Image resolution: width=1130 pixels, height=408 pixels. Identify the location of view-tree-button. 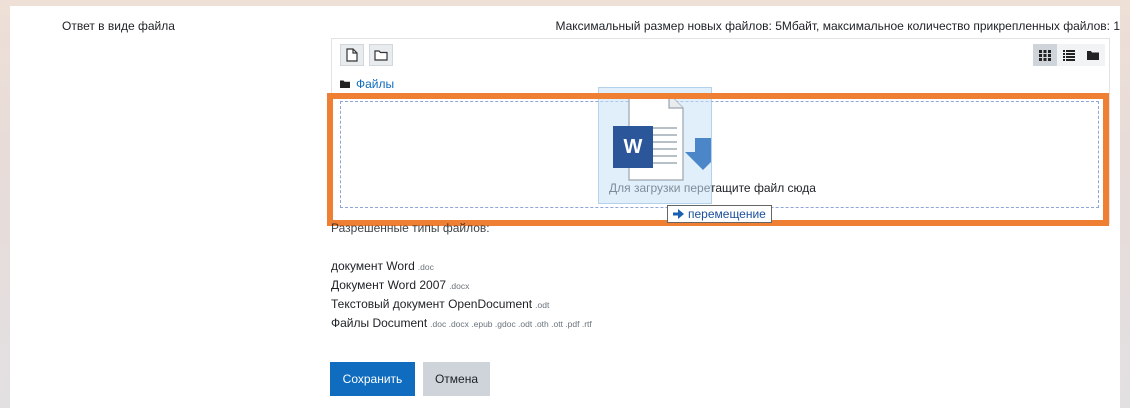
(1093, 55).